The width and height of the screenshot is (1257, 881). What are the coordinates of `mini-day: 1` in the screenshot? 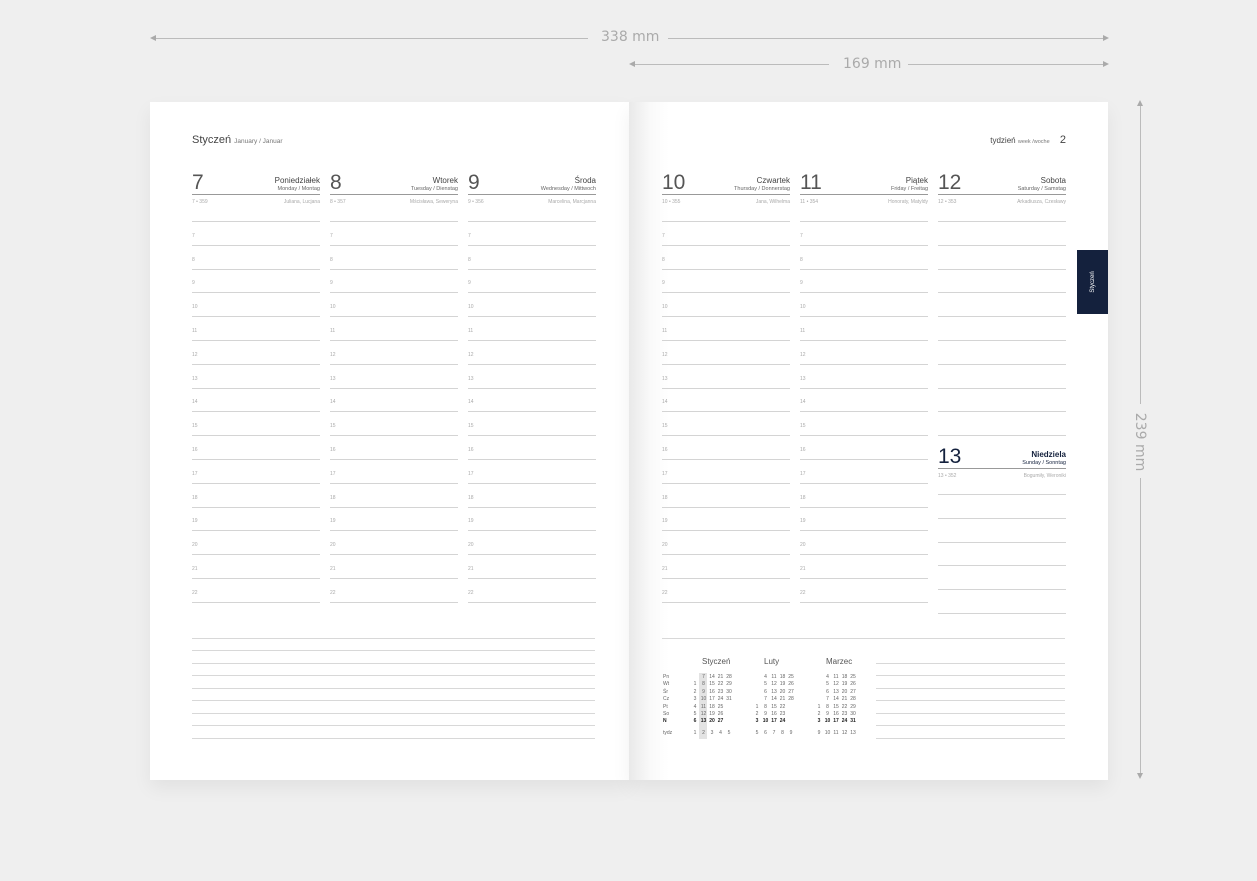 It's located at (819, 707).